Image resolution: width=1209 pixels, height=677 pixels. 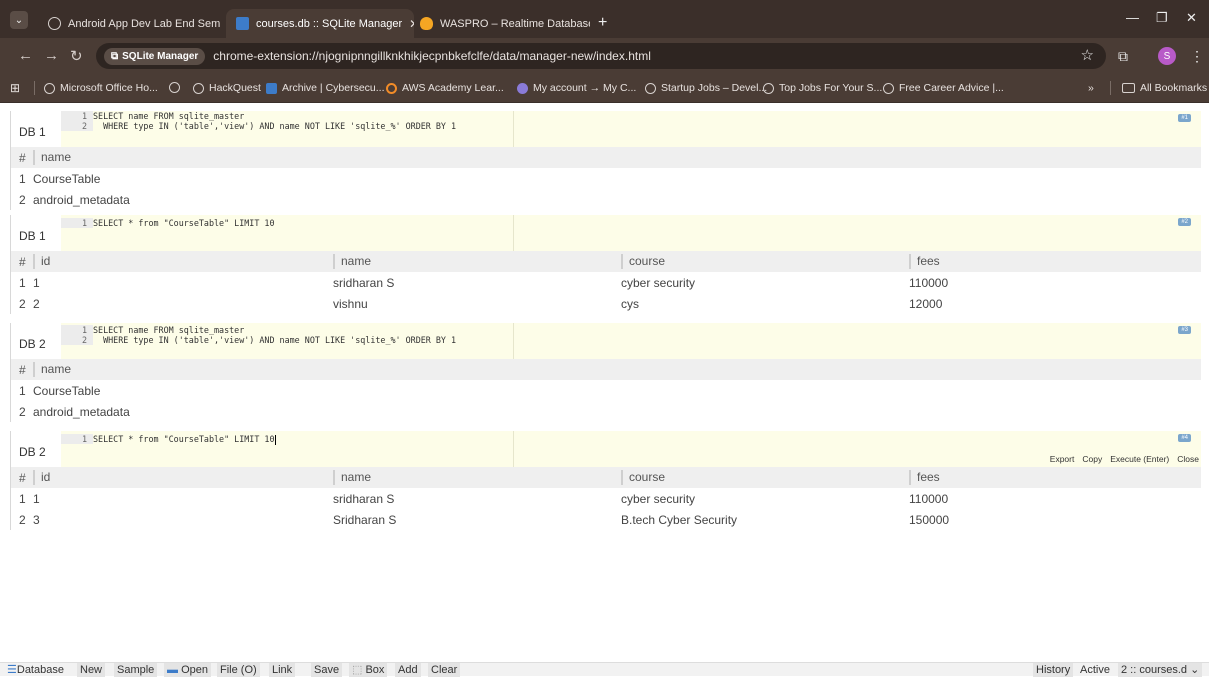 I want to click on apps-grid-icon: ⊞, so click(x=15, y=88).